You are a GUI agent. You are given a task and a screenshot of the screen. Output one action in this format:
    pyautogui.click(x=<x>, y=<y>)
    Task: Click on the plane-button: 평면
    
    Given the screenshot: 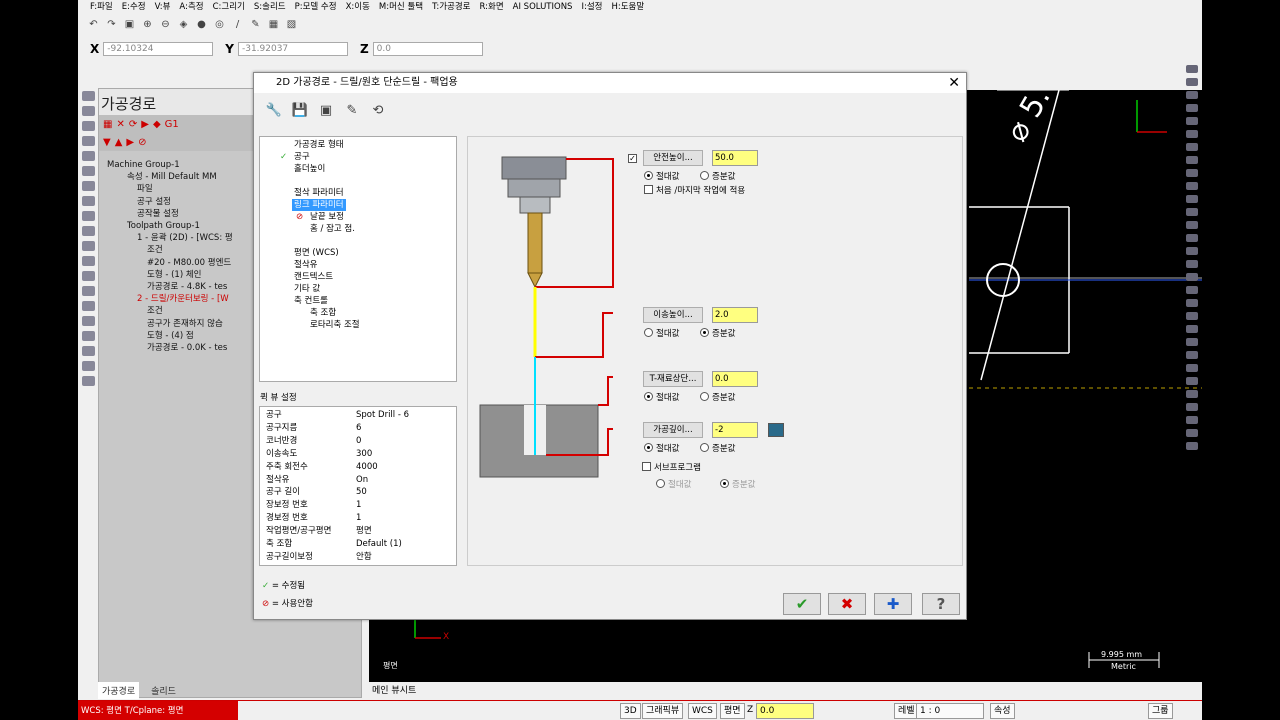 What is the action you would take?
    pyautogui.click(x=732, y=711)
    